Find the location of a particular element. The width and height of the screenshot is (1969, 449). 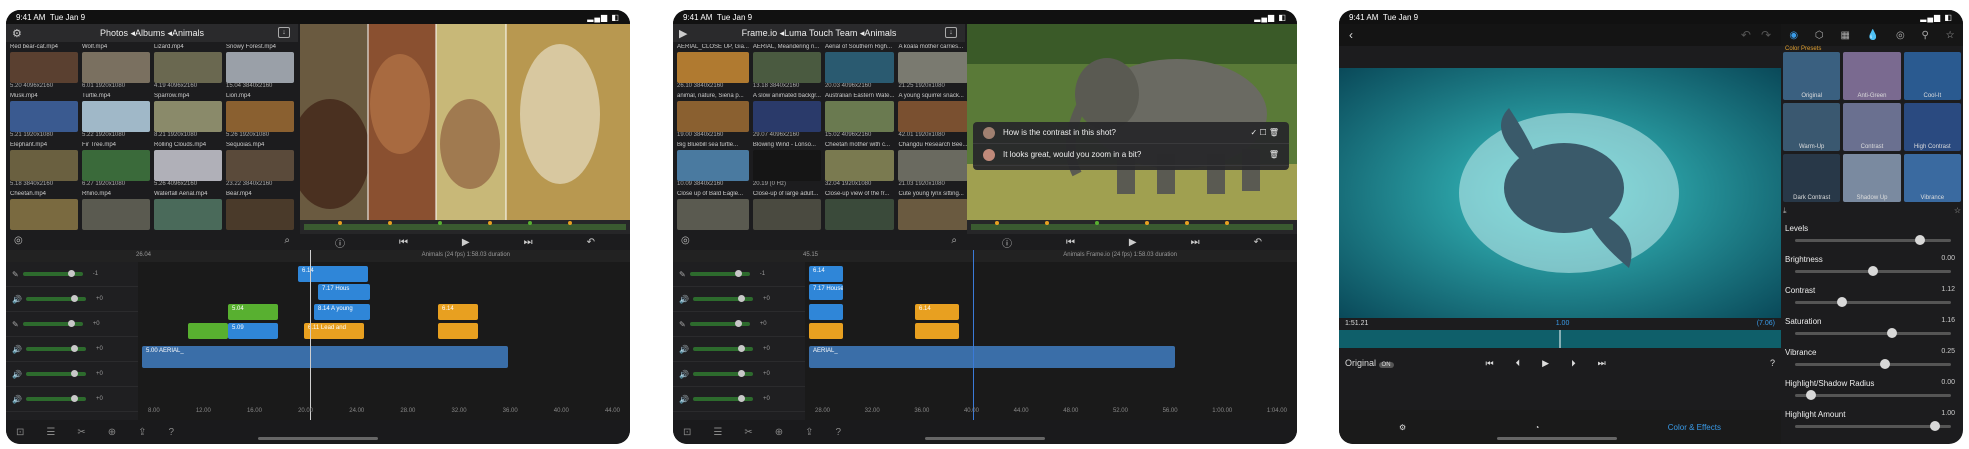

gear-icon: ⚙ is located at coordinates (17, 33).